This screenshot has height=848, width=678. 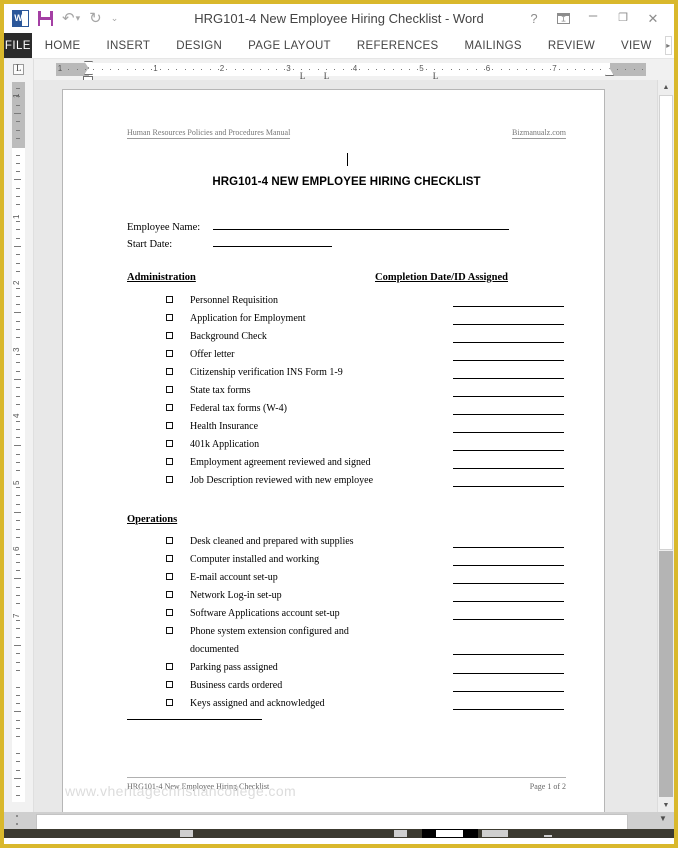 I want to click on tab-page-layout: PAGE LAYOUT, so click(x=289, y=45).